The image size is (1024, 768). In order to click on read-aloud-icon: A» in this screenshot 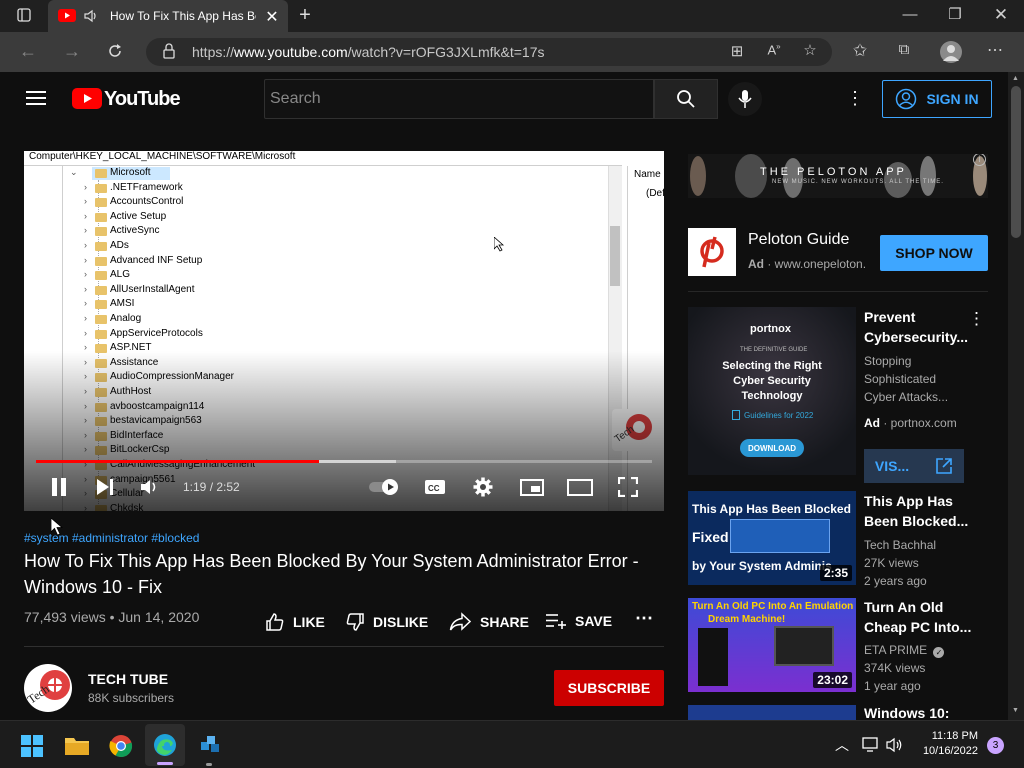, I will do `click(774, 49)`.